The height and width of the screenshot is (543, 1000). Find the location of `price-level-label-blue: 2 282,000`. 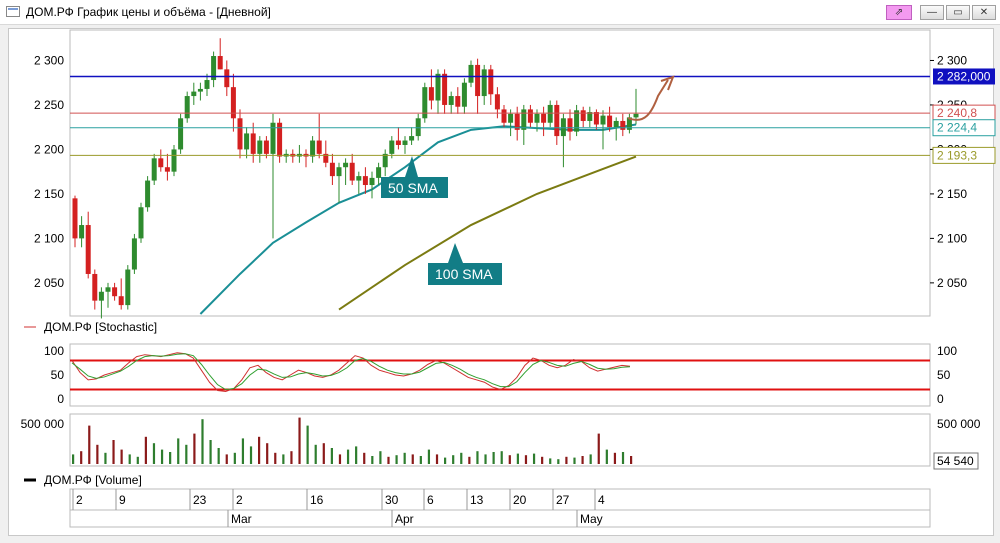

price-level-label-blue: 2 282,000 is located at coordinates (964, 76).